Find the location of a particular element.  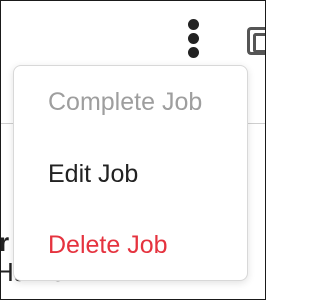

more-options-button is located at coordinates (194, 40).